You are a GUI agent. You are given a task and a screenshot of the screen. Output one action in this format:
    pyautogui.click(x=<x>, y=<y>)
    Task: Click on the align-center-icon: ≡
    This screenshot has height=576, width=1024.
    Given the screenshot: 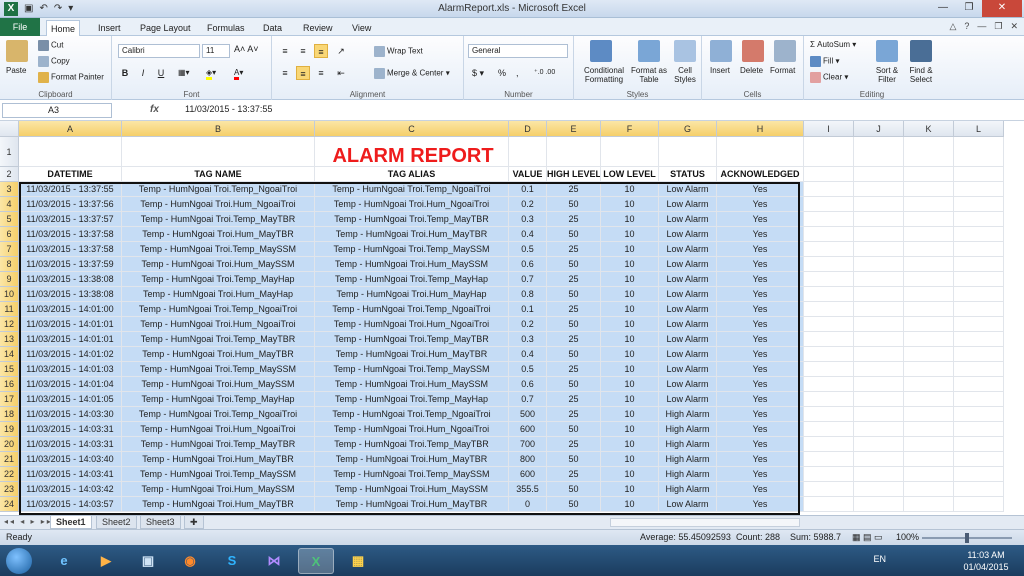 What is the action you would take?
    pyautogui.click(x=303, y=73)
    